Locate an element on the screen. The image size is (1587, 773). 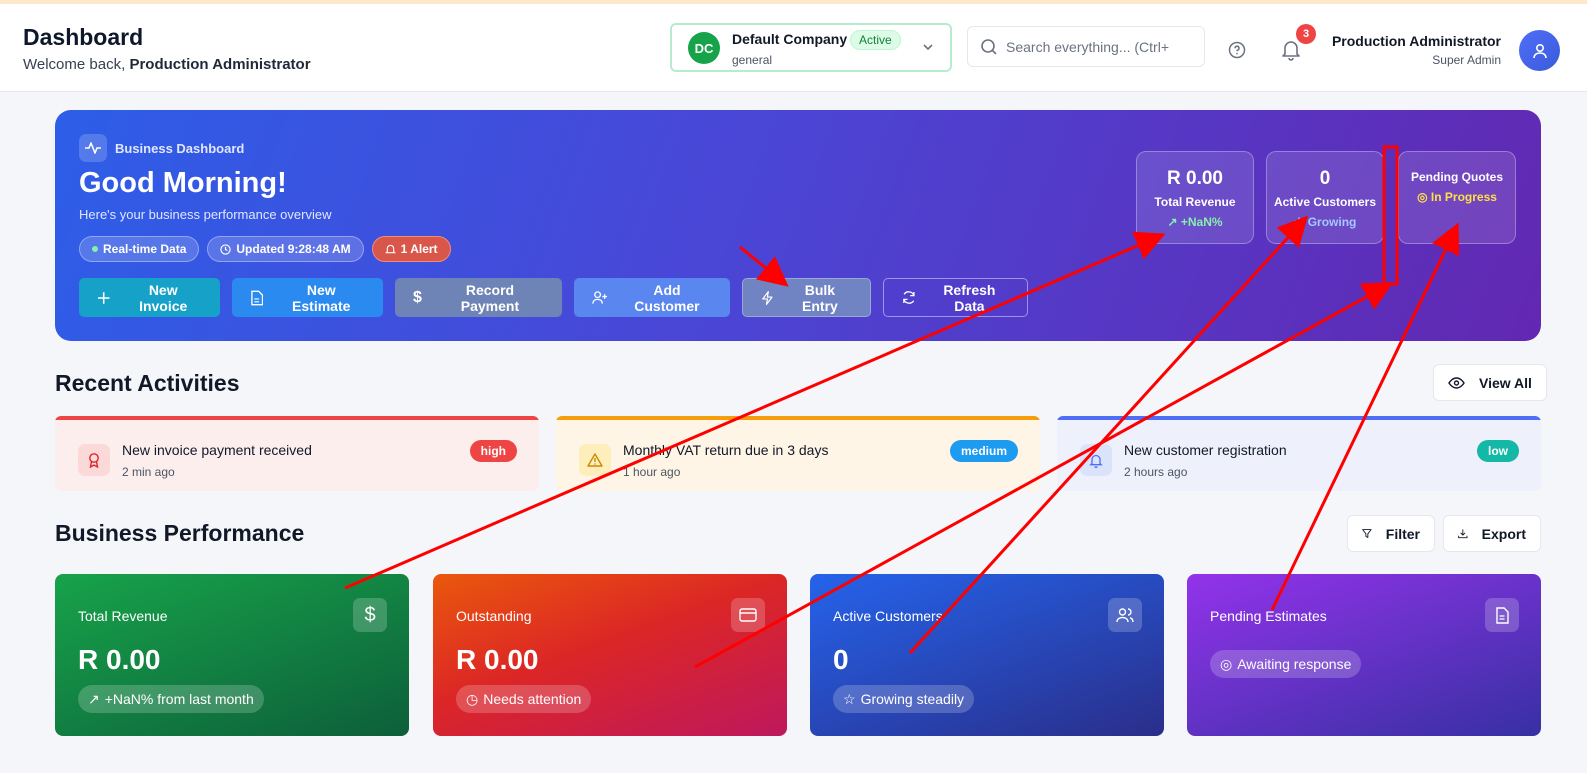
perf-card-chip-text: +NaN% from last month is located at coordinates (179, 699).